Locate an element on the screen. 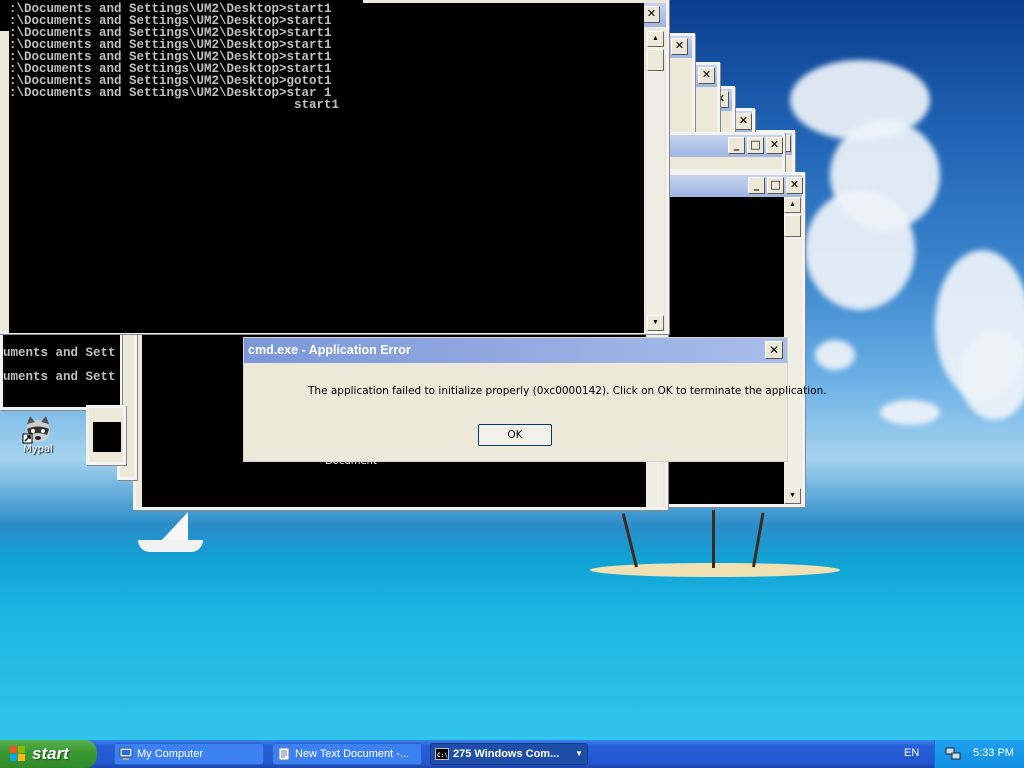 The width and height of the screenshot is (1024, 768). dialog-title: cmd.exe - Application Error is located at coordinates (329, 350).